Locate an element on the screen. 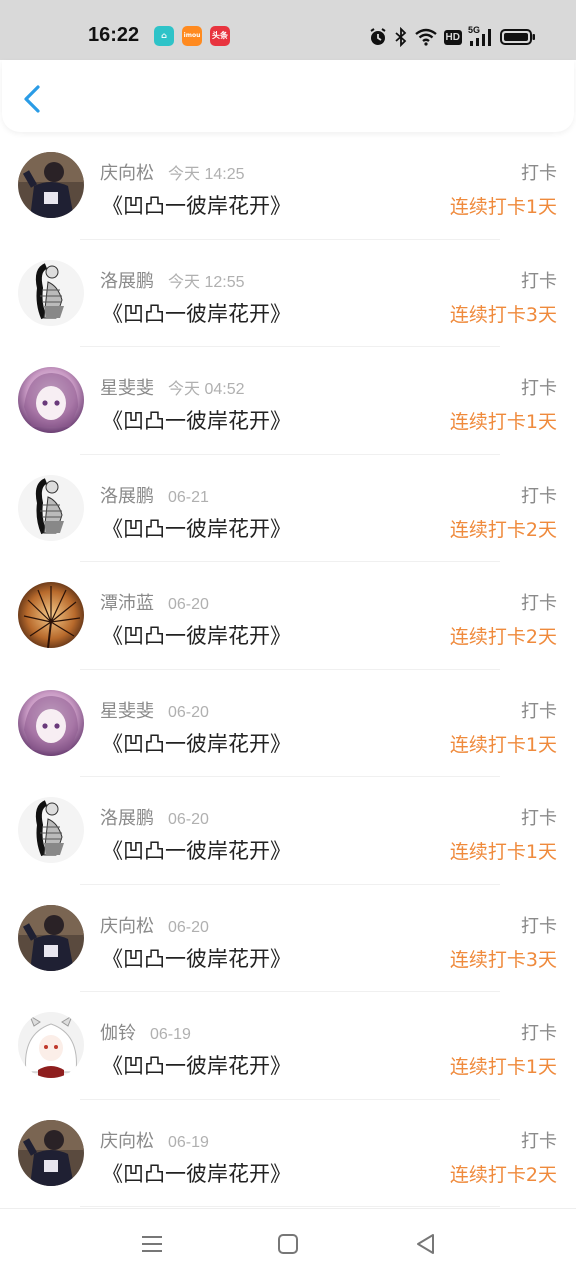 Image resolution: width=576 pixels, height=1280 pixels. user-name: 伽铃 06-19 is located at coordinates (145, 1032).